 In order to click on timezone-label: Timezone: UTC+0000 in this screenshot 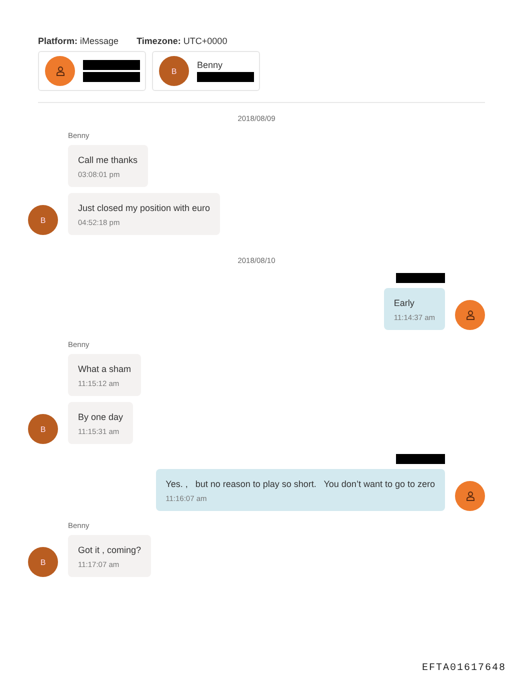, I will do `click(182, 41)`.